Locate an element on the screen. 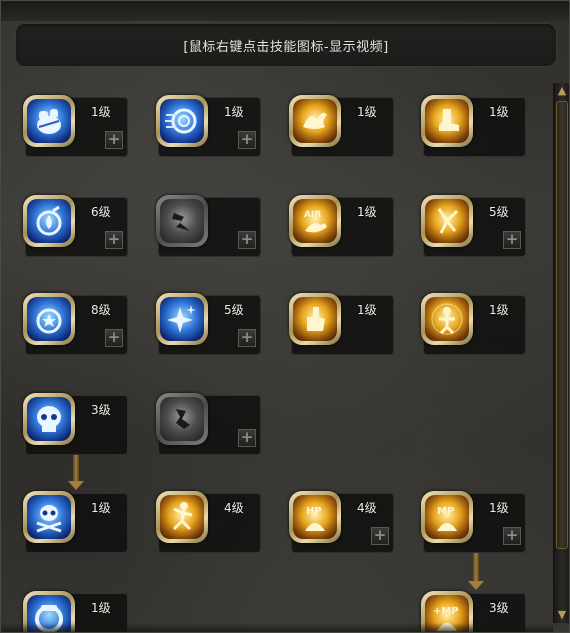 The height and width of the screenshot is (633, 570). skill-slot: 8级 + is located at coordinates (75, 324).